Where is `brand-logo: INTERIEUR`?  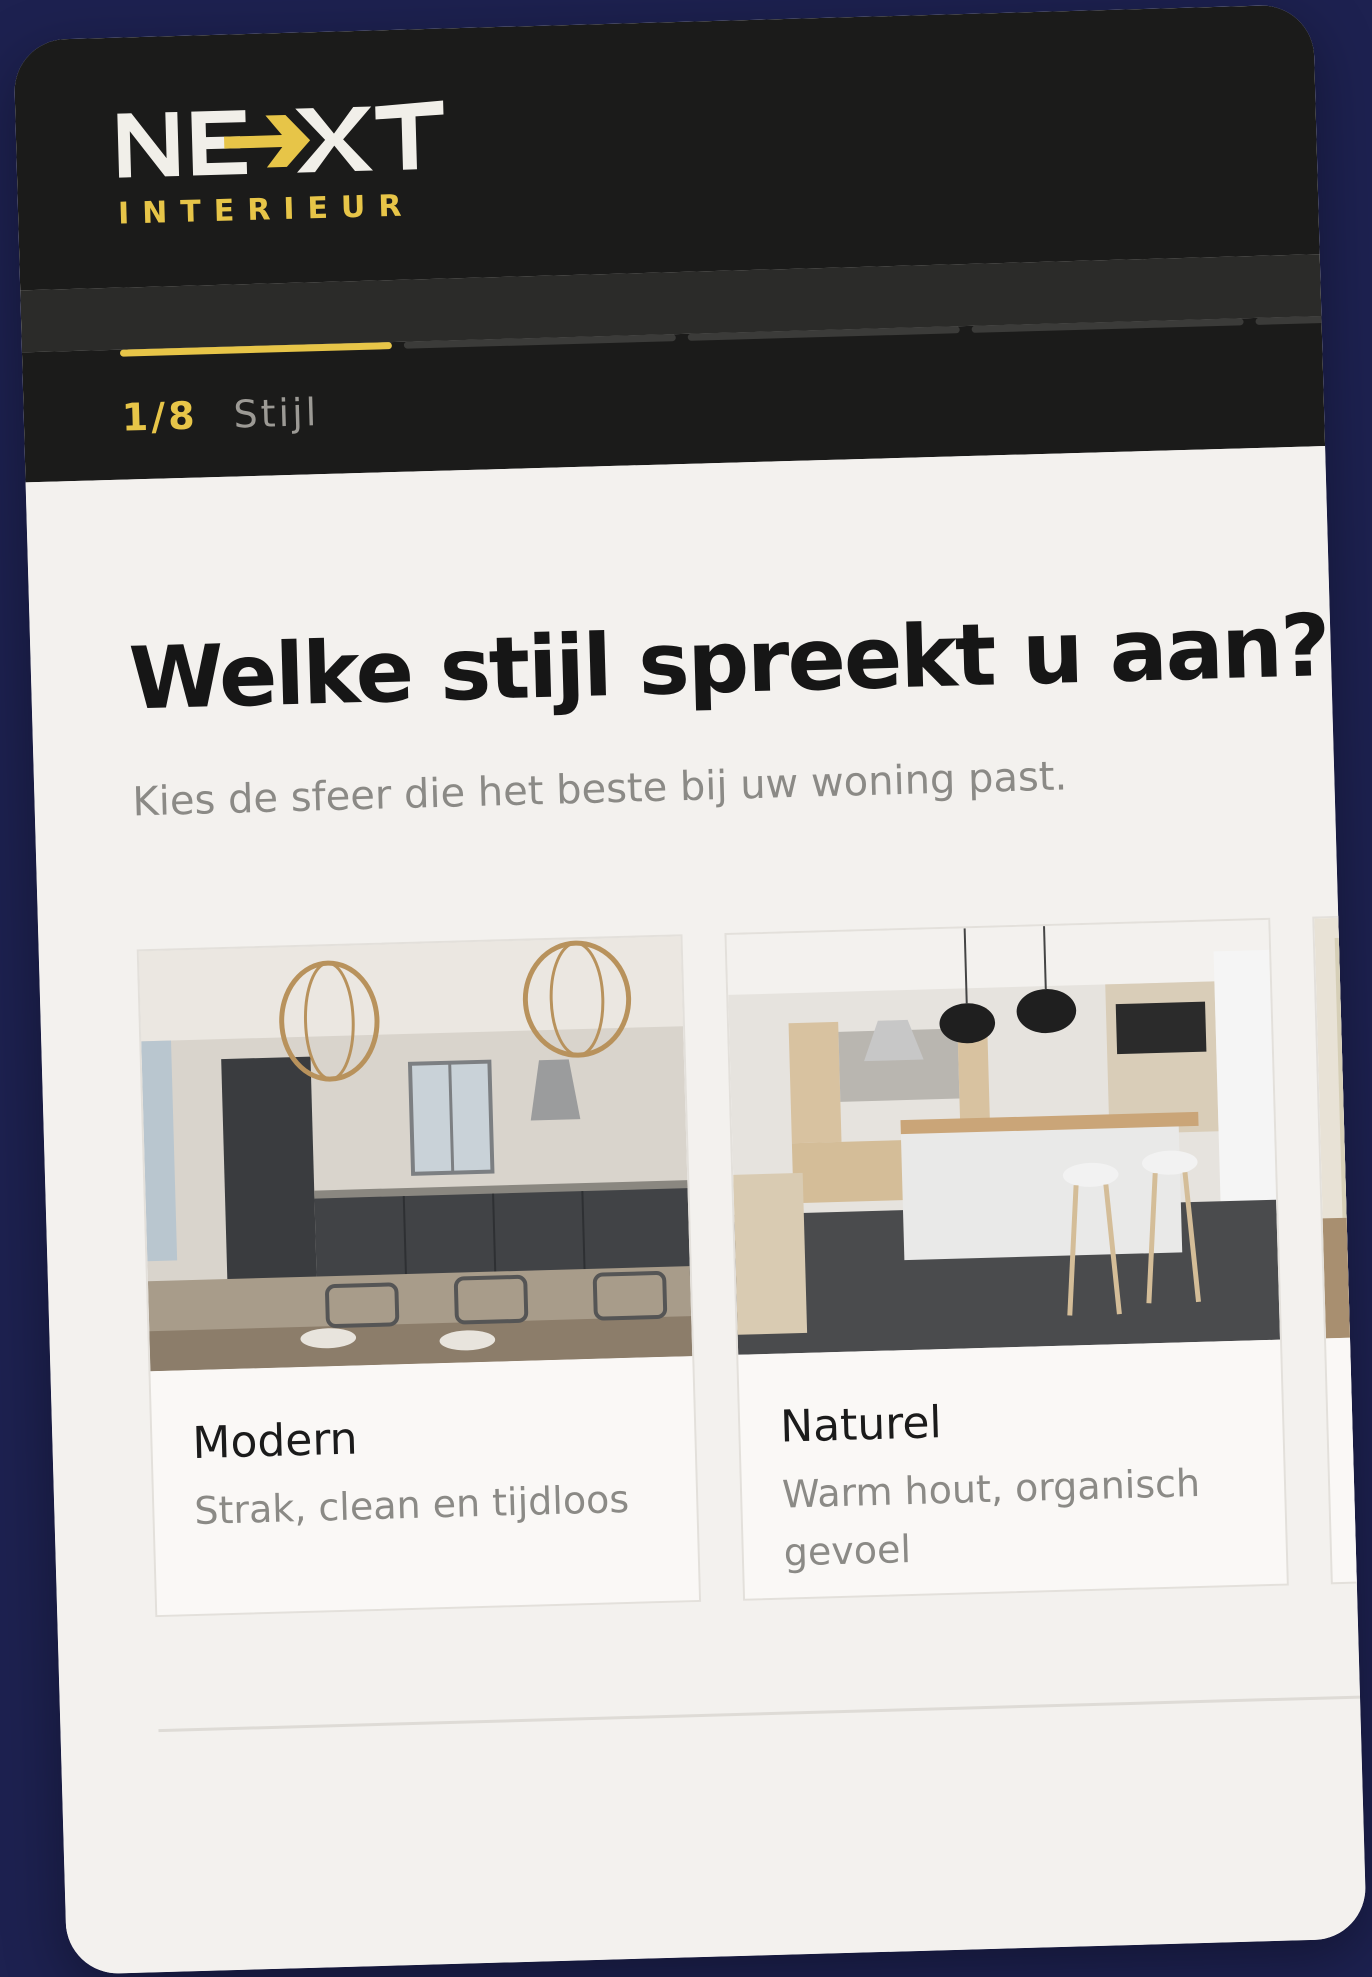 brand-logo: INTERIEUR is located at coordinates (295, 176).